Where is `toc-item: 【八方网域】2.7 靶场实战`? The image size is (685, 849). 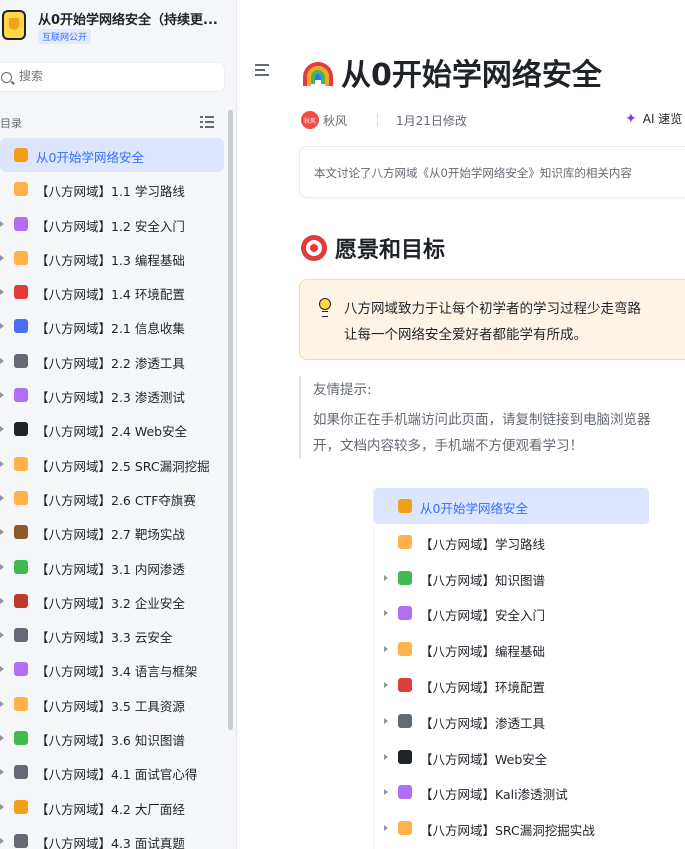
toc-item: 【八方网域】2.7 靶场实战 is located at coordinates (116, 532).